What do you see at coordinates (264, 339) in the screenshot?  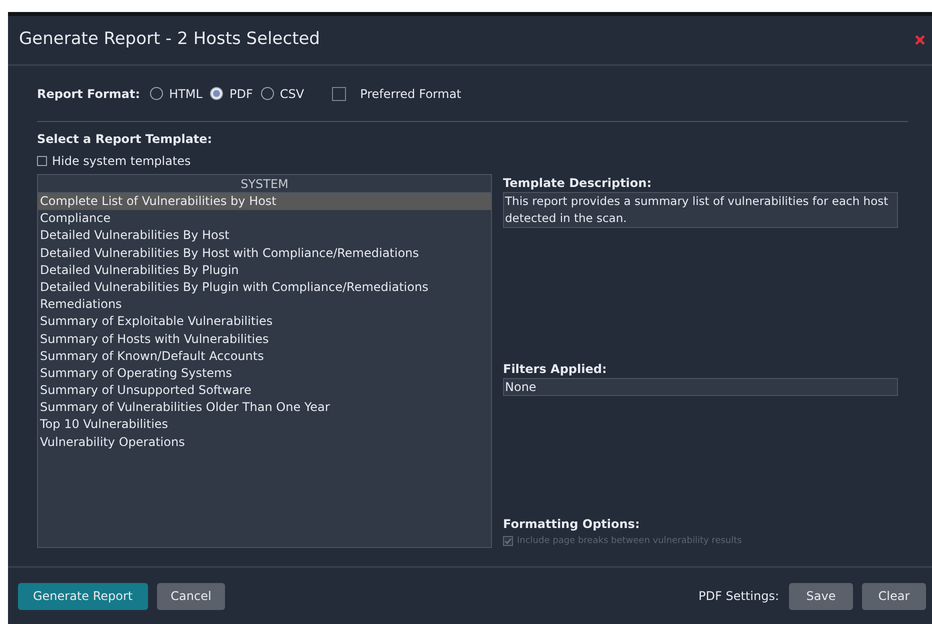 I see `list-item: Summary of Hosts with Vulnerabilities` at bounding box center [264, 339].